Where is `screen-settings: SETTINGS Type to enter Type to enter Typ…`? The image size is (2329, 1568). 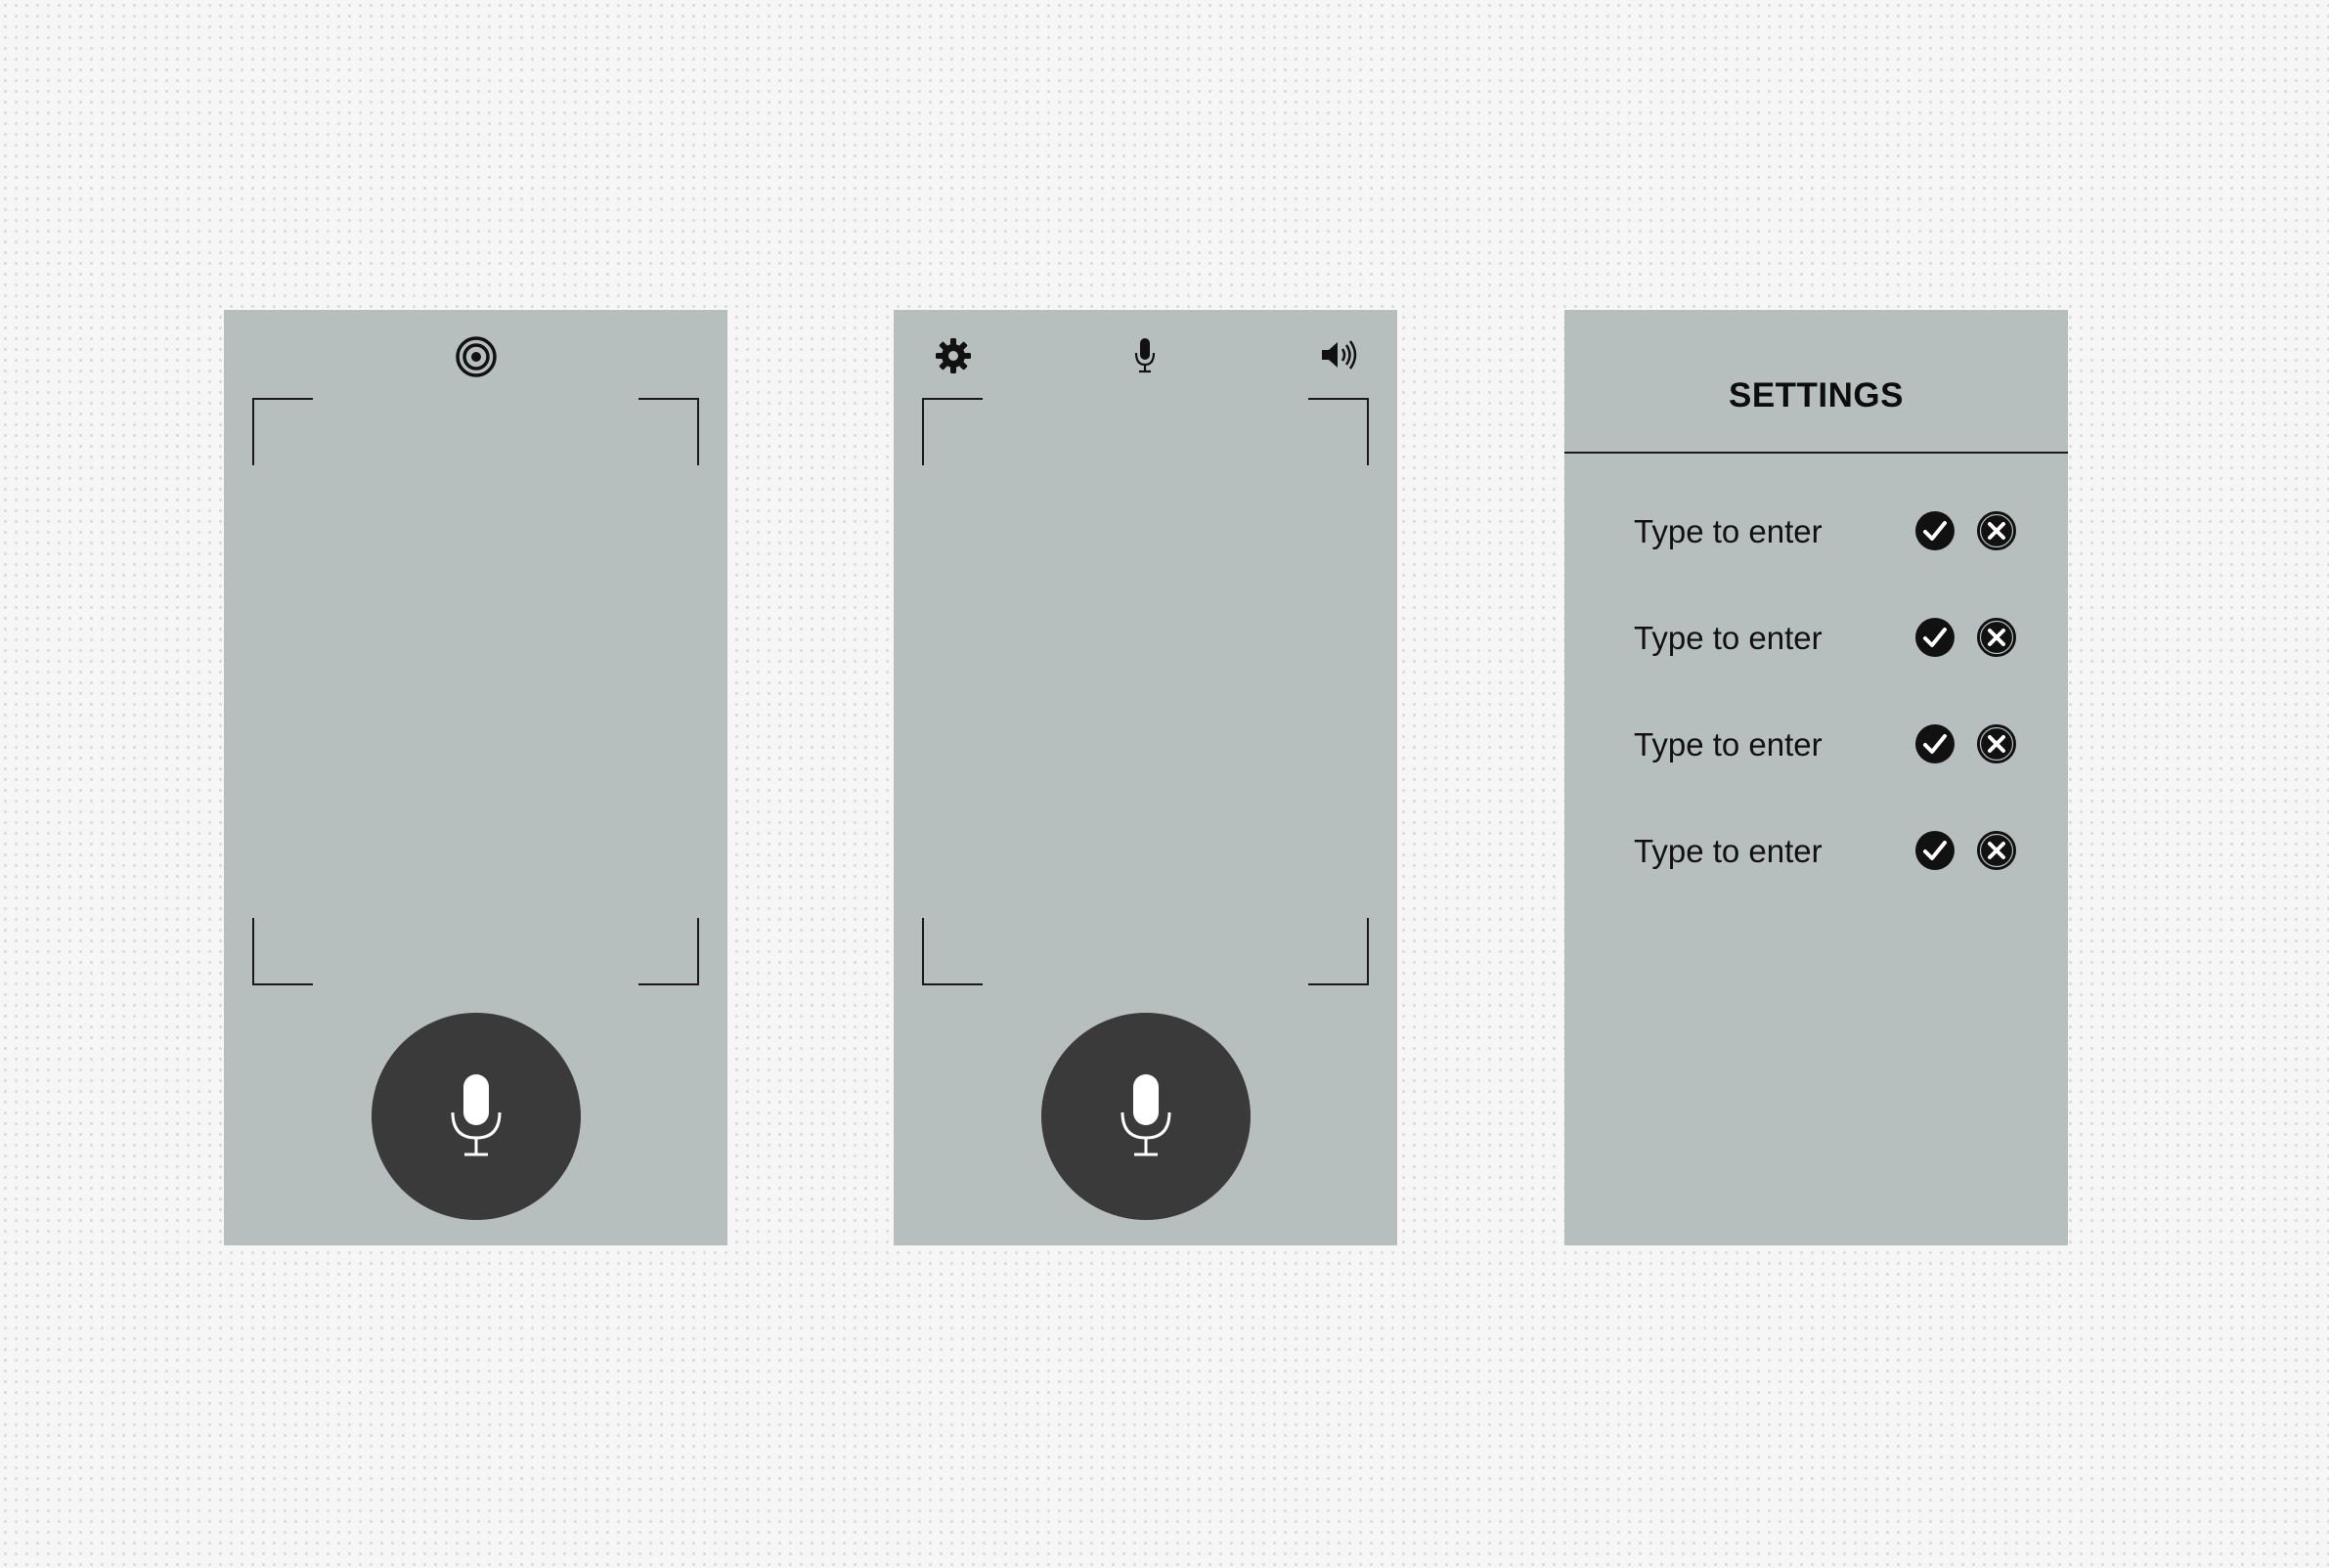
screen-settings: SETTINGS Type to enter Type to enter Typ… is located at coordinates (1816, 777).